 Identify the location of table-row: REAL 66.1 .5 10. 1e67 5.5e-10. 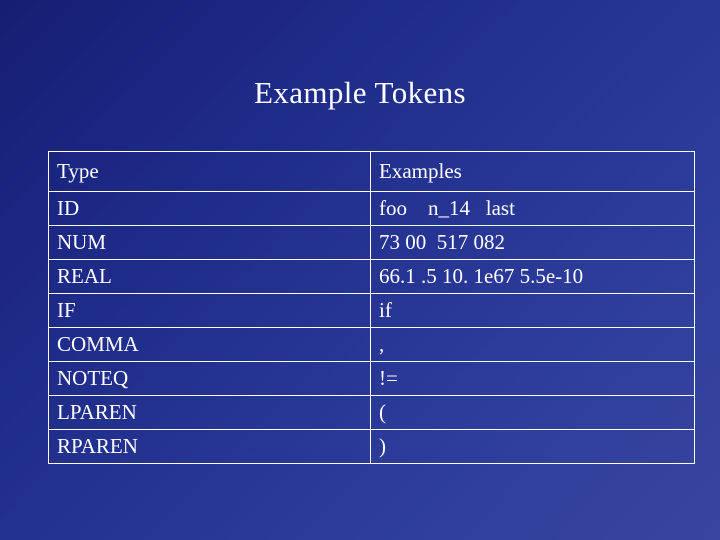
(371, 276).